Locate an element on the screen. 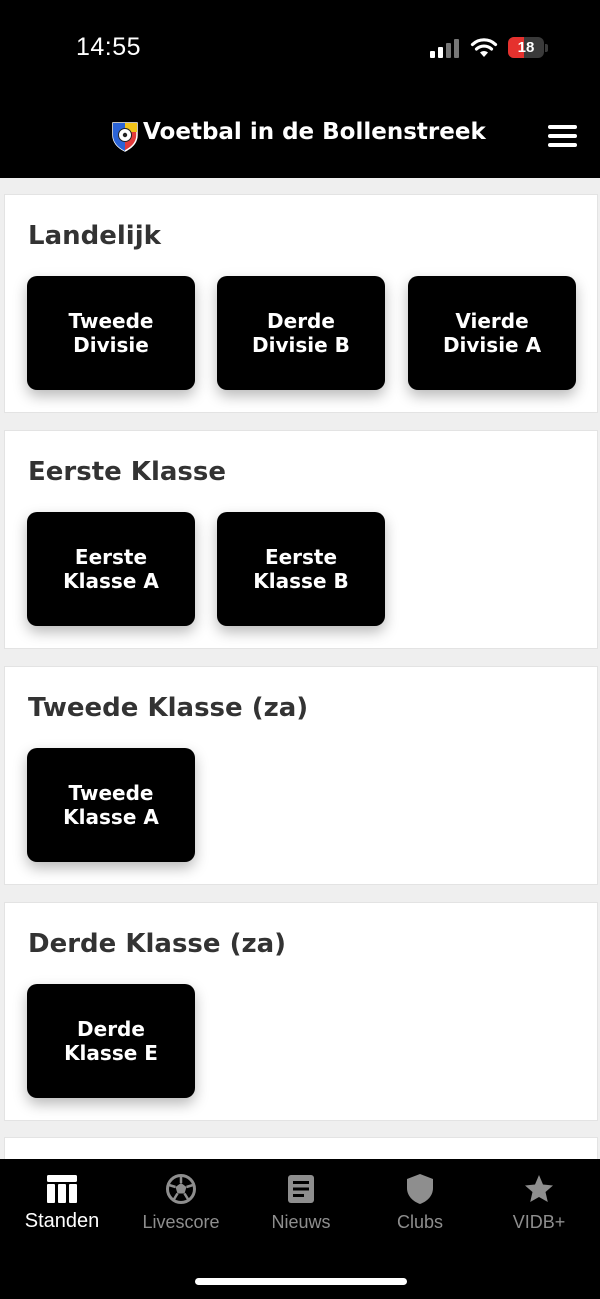 The height and width of the screenshot is (1299, 600). app-title: Voetbal in de Bollenstreek is located at coordinates (314, 132).